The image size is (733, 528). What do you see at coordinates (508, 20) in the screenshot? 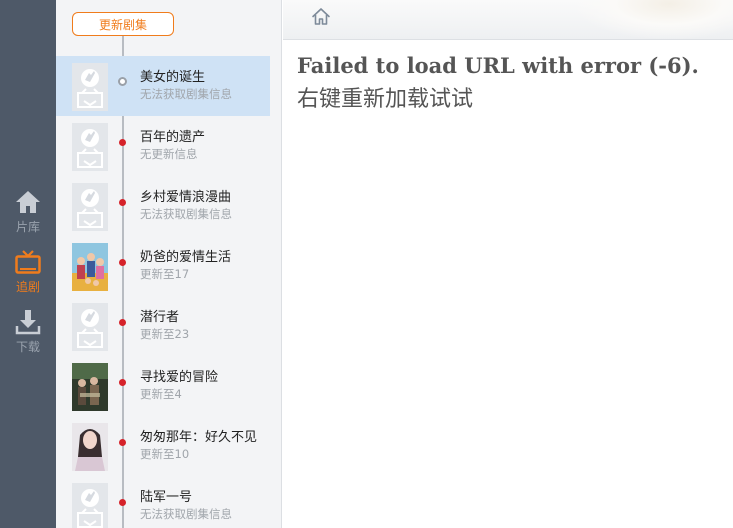
I see `content-toolbar` at bounding box center [508, 20].